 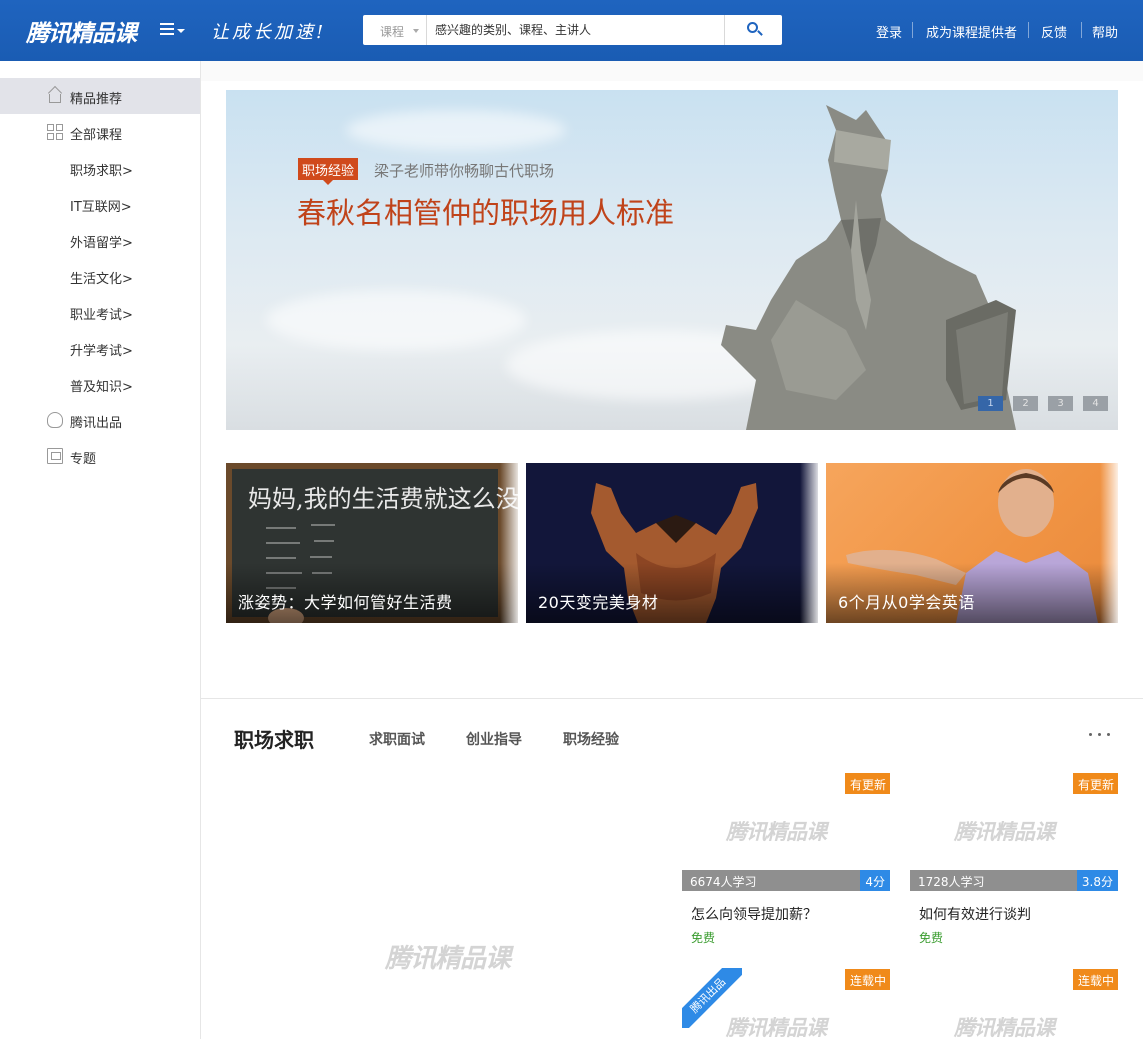 I want to click on pager-dot: 4, so click(x=1095, y=403).